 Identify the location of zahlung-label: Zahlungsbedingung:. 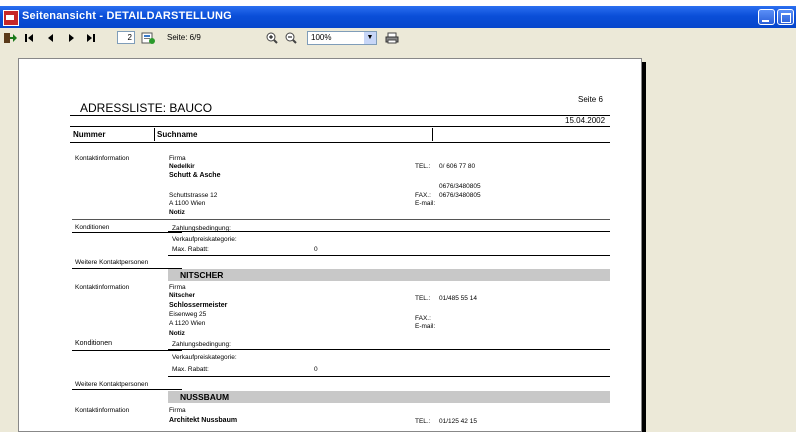
(201, 344).